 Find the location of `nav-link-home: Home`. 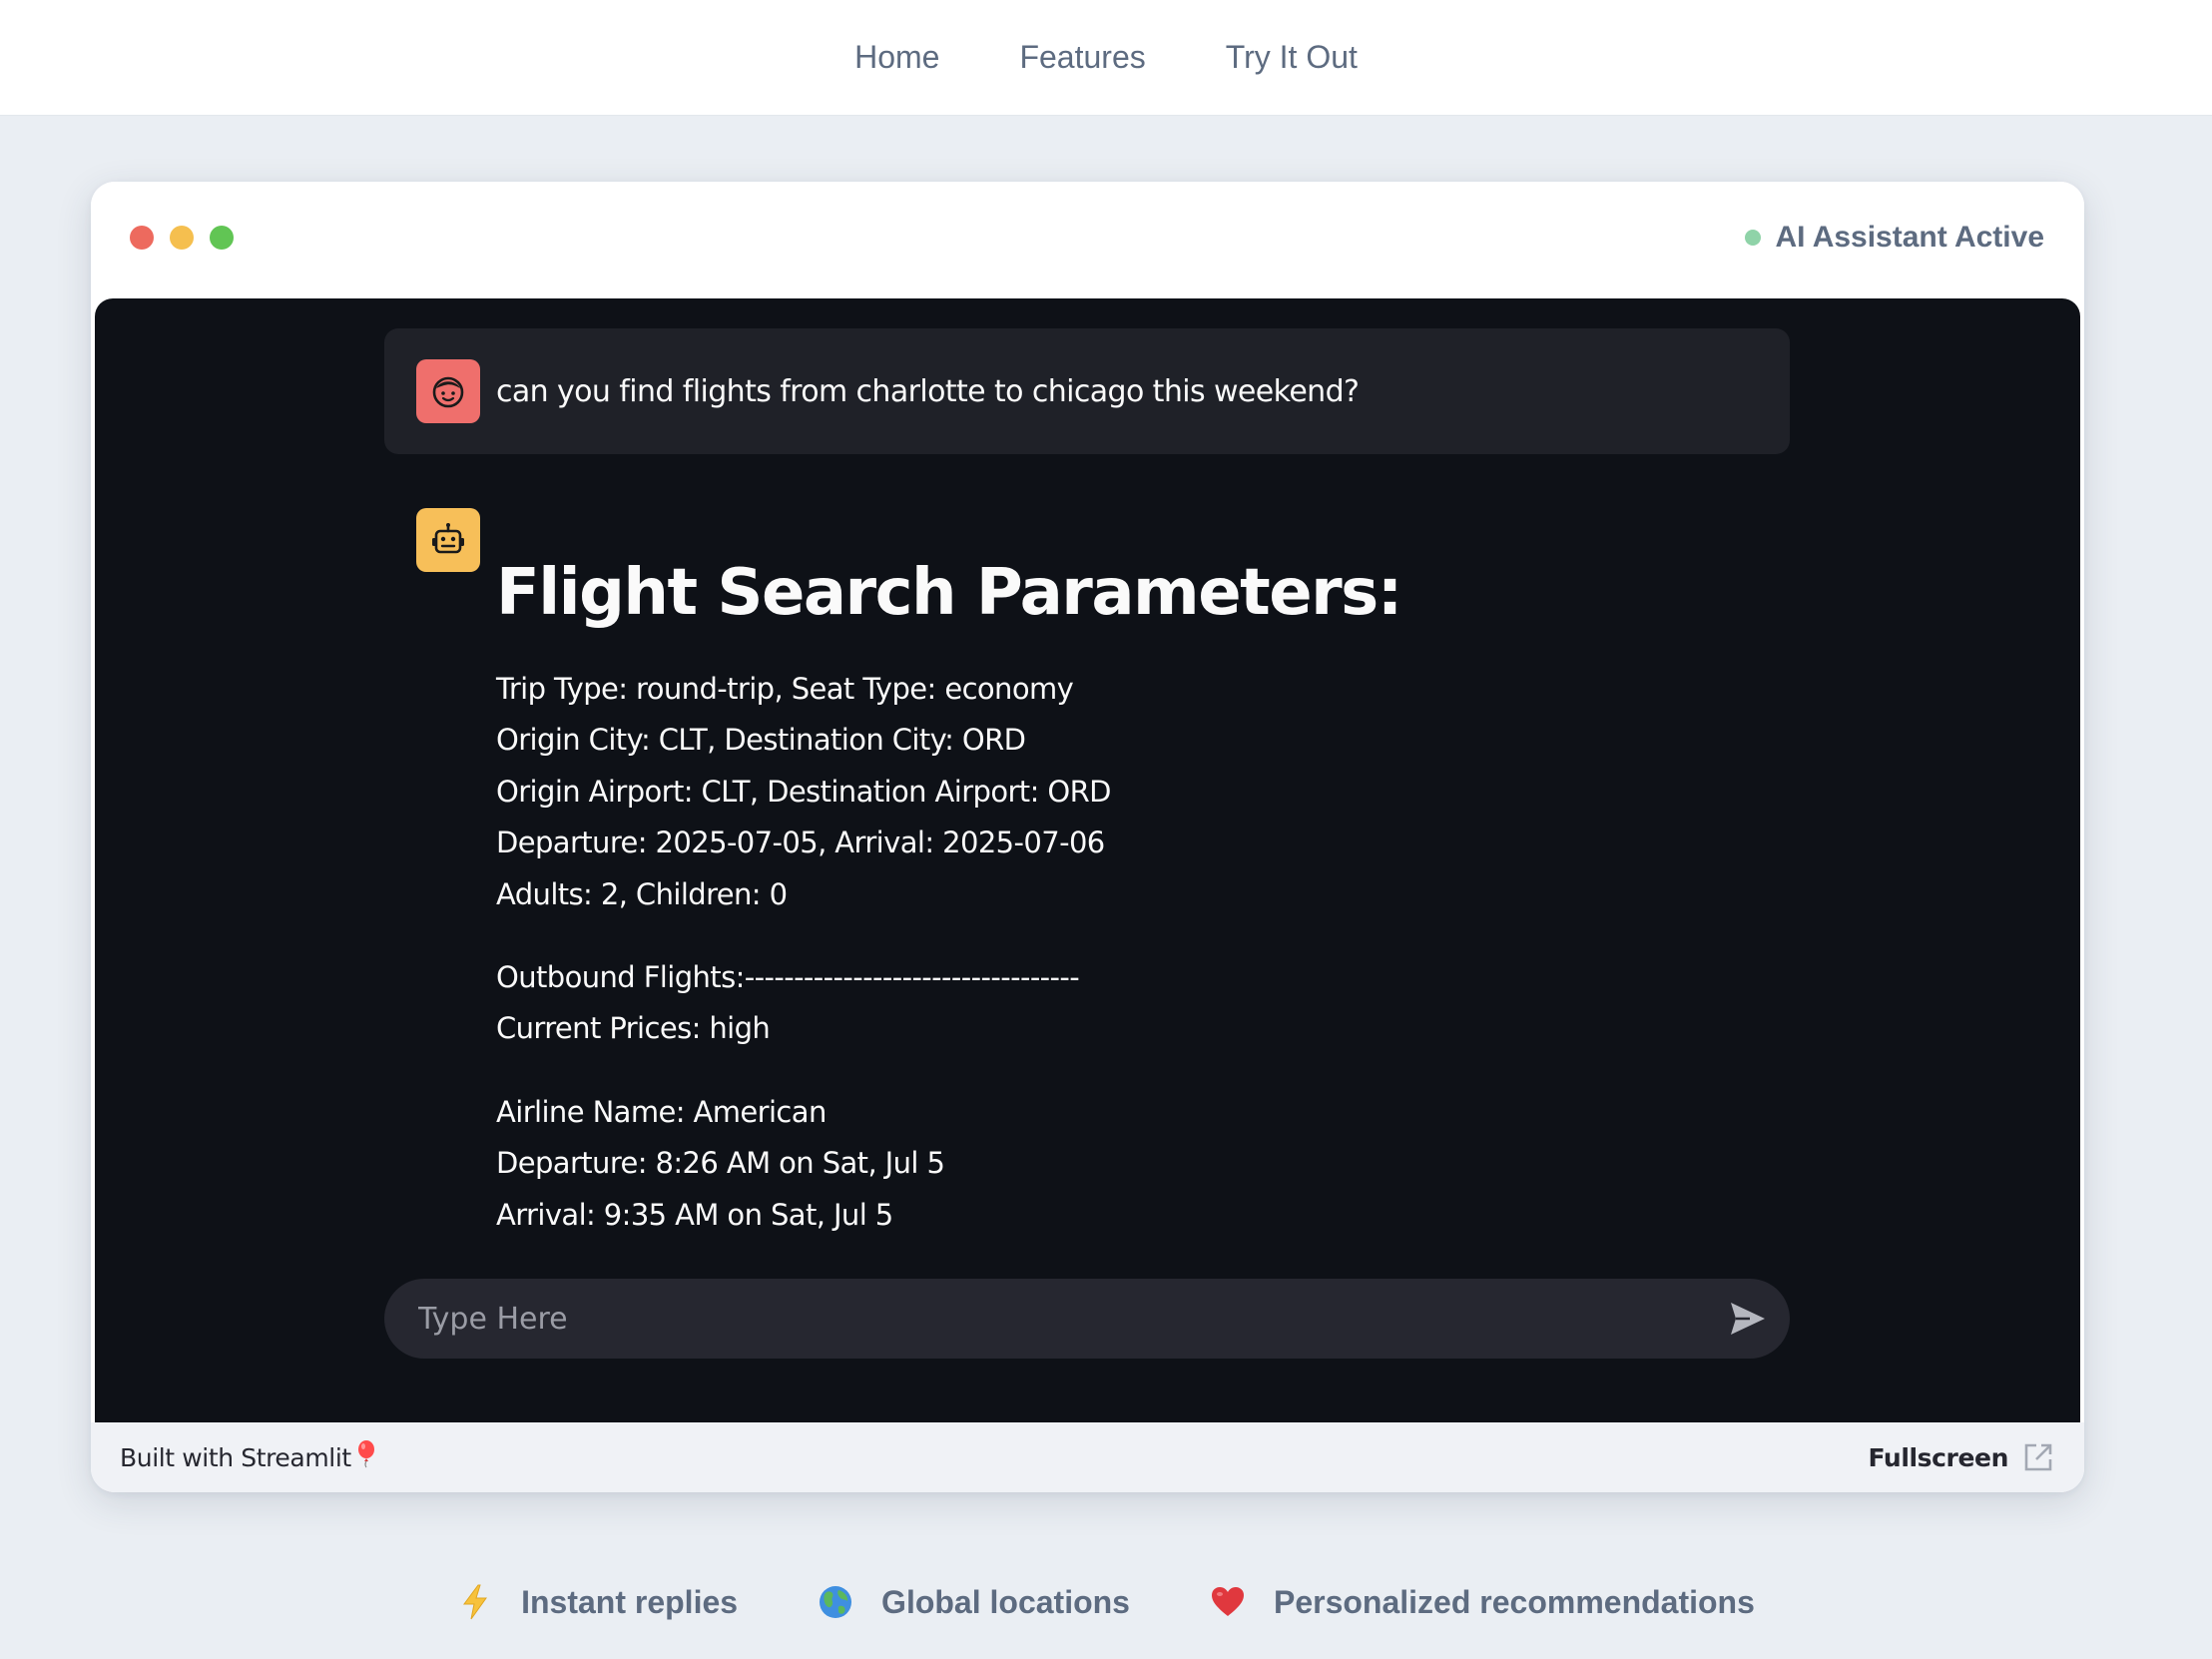

nav-link-home: Home is located at coordinates (896, 57).